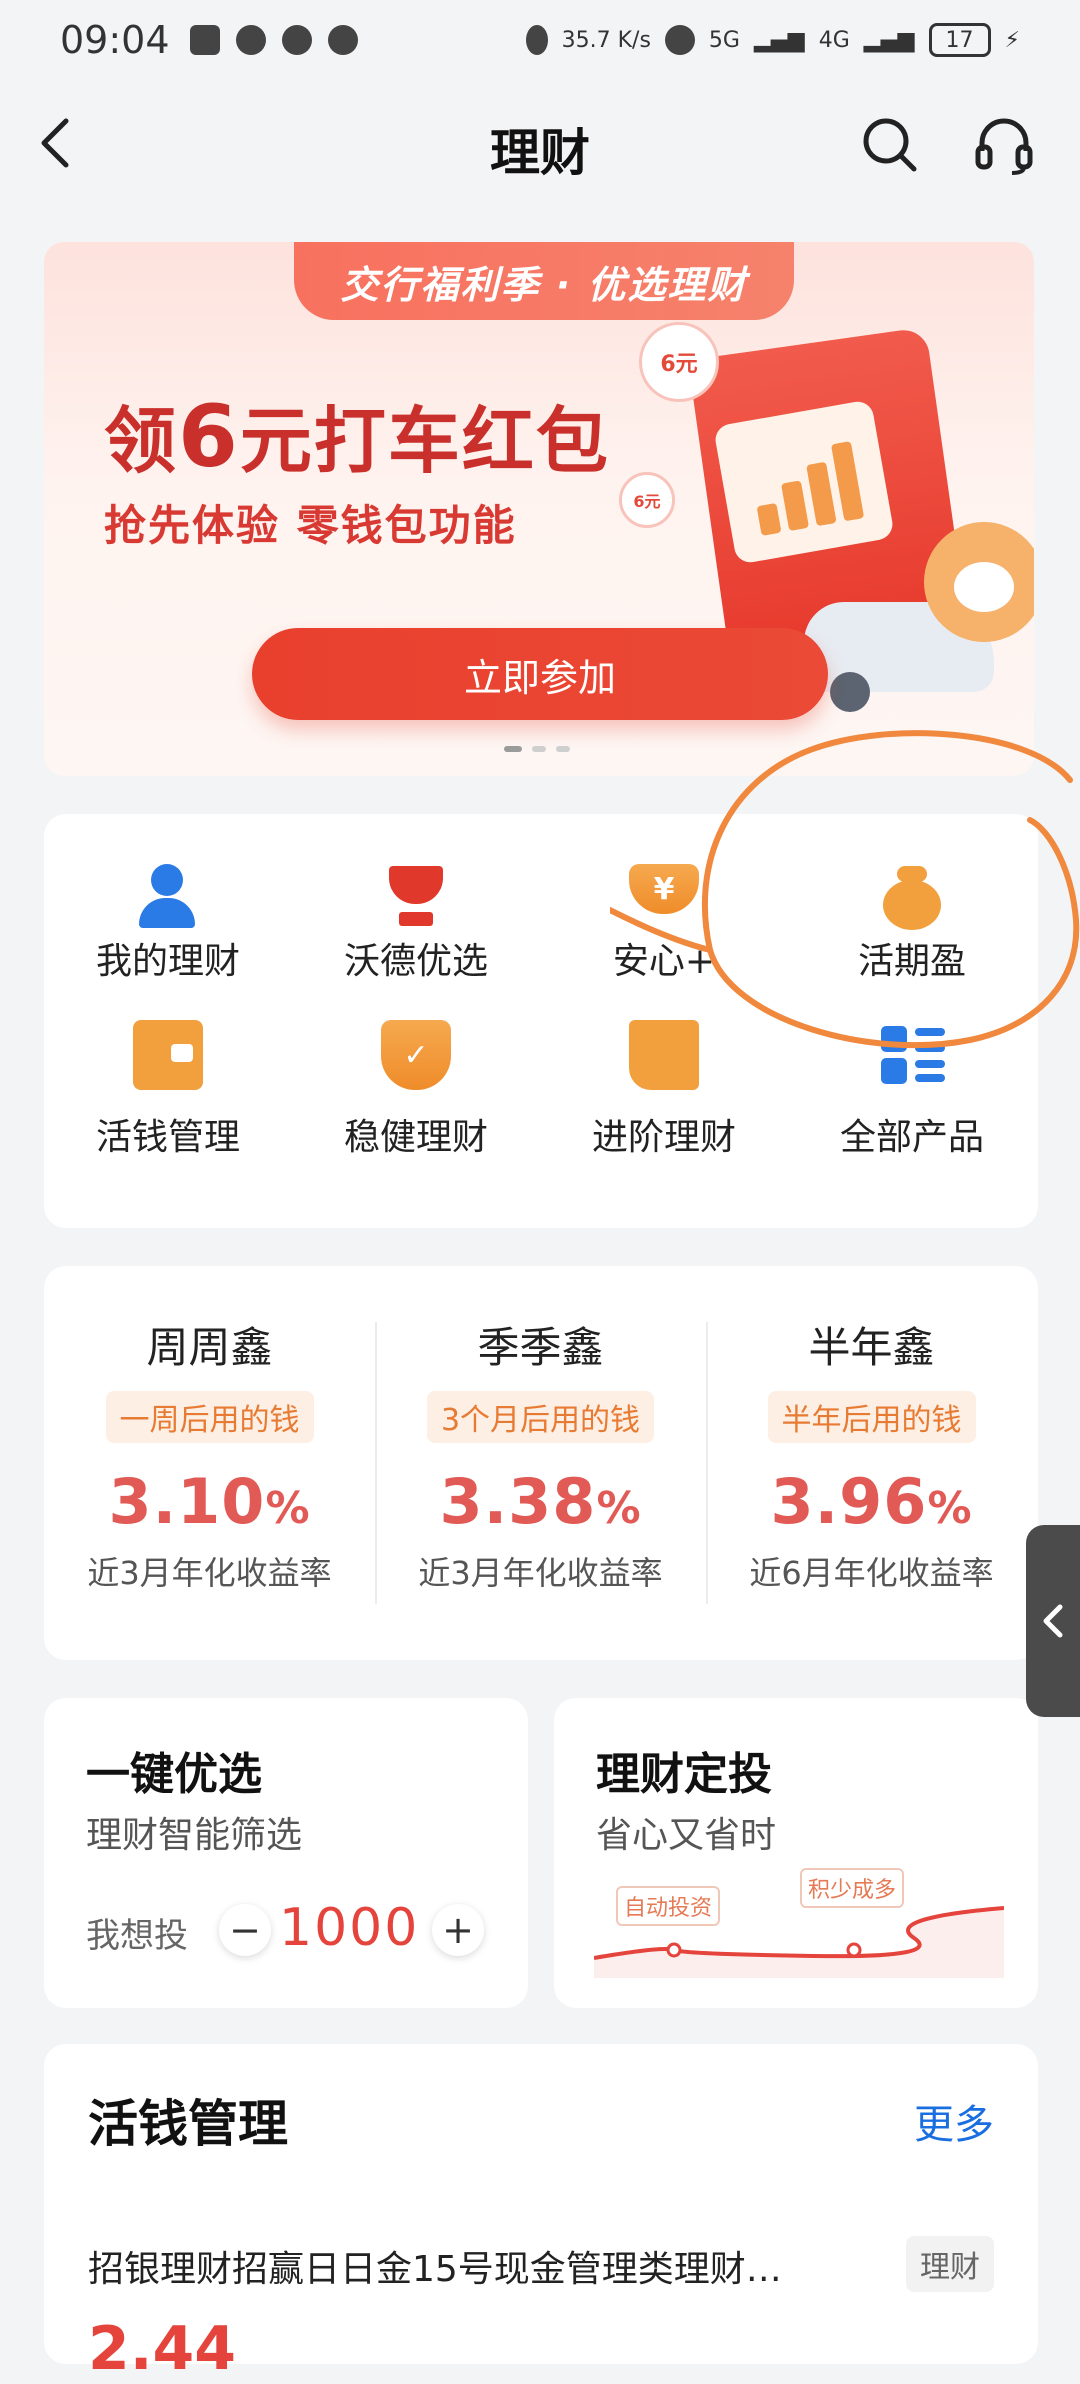 Image resolution: width=1080 pixels, height=2384 pixels. What do you see at coordinates (606, 40) in the screenshot?
I see `network-speed: 35.7 K/s` at bounding box center [606, 40].